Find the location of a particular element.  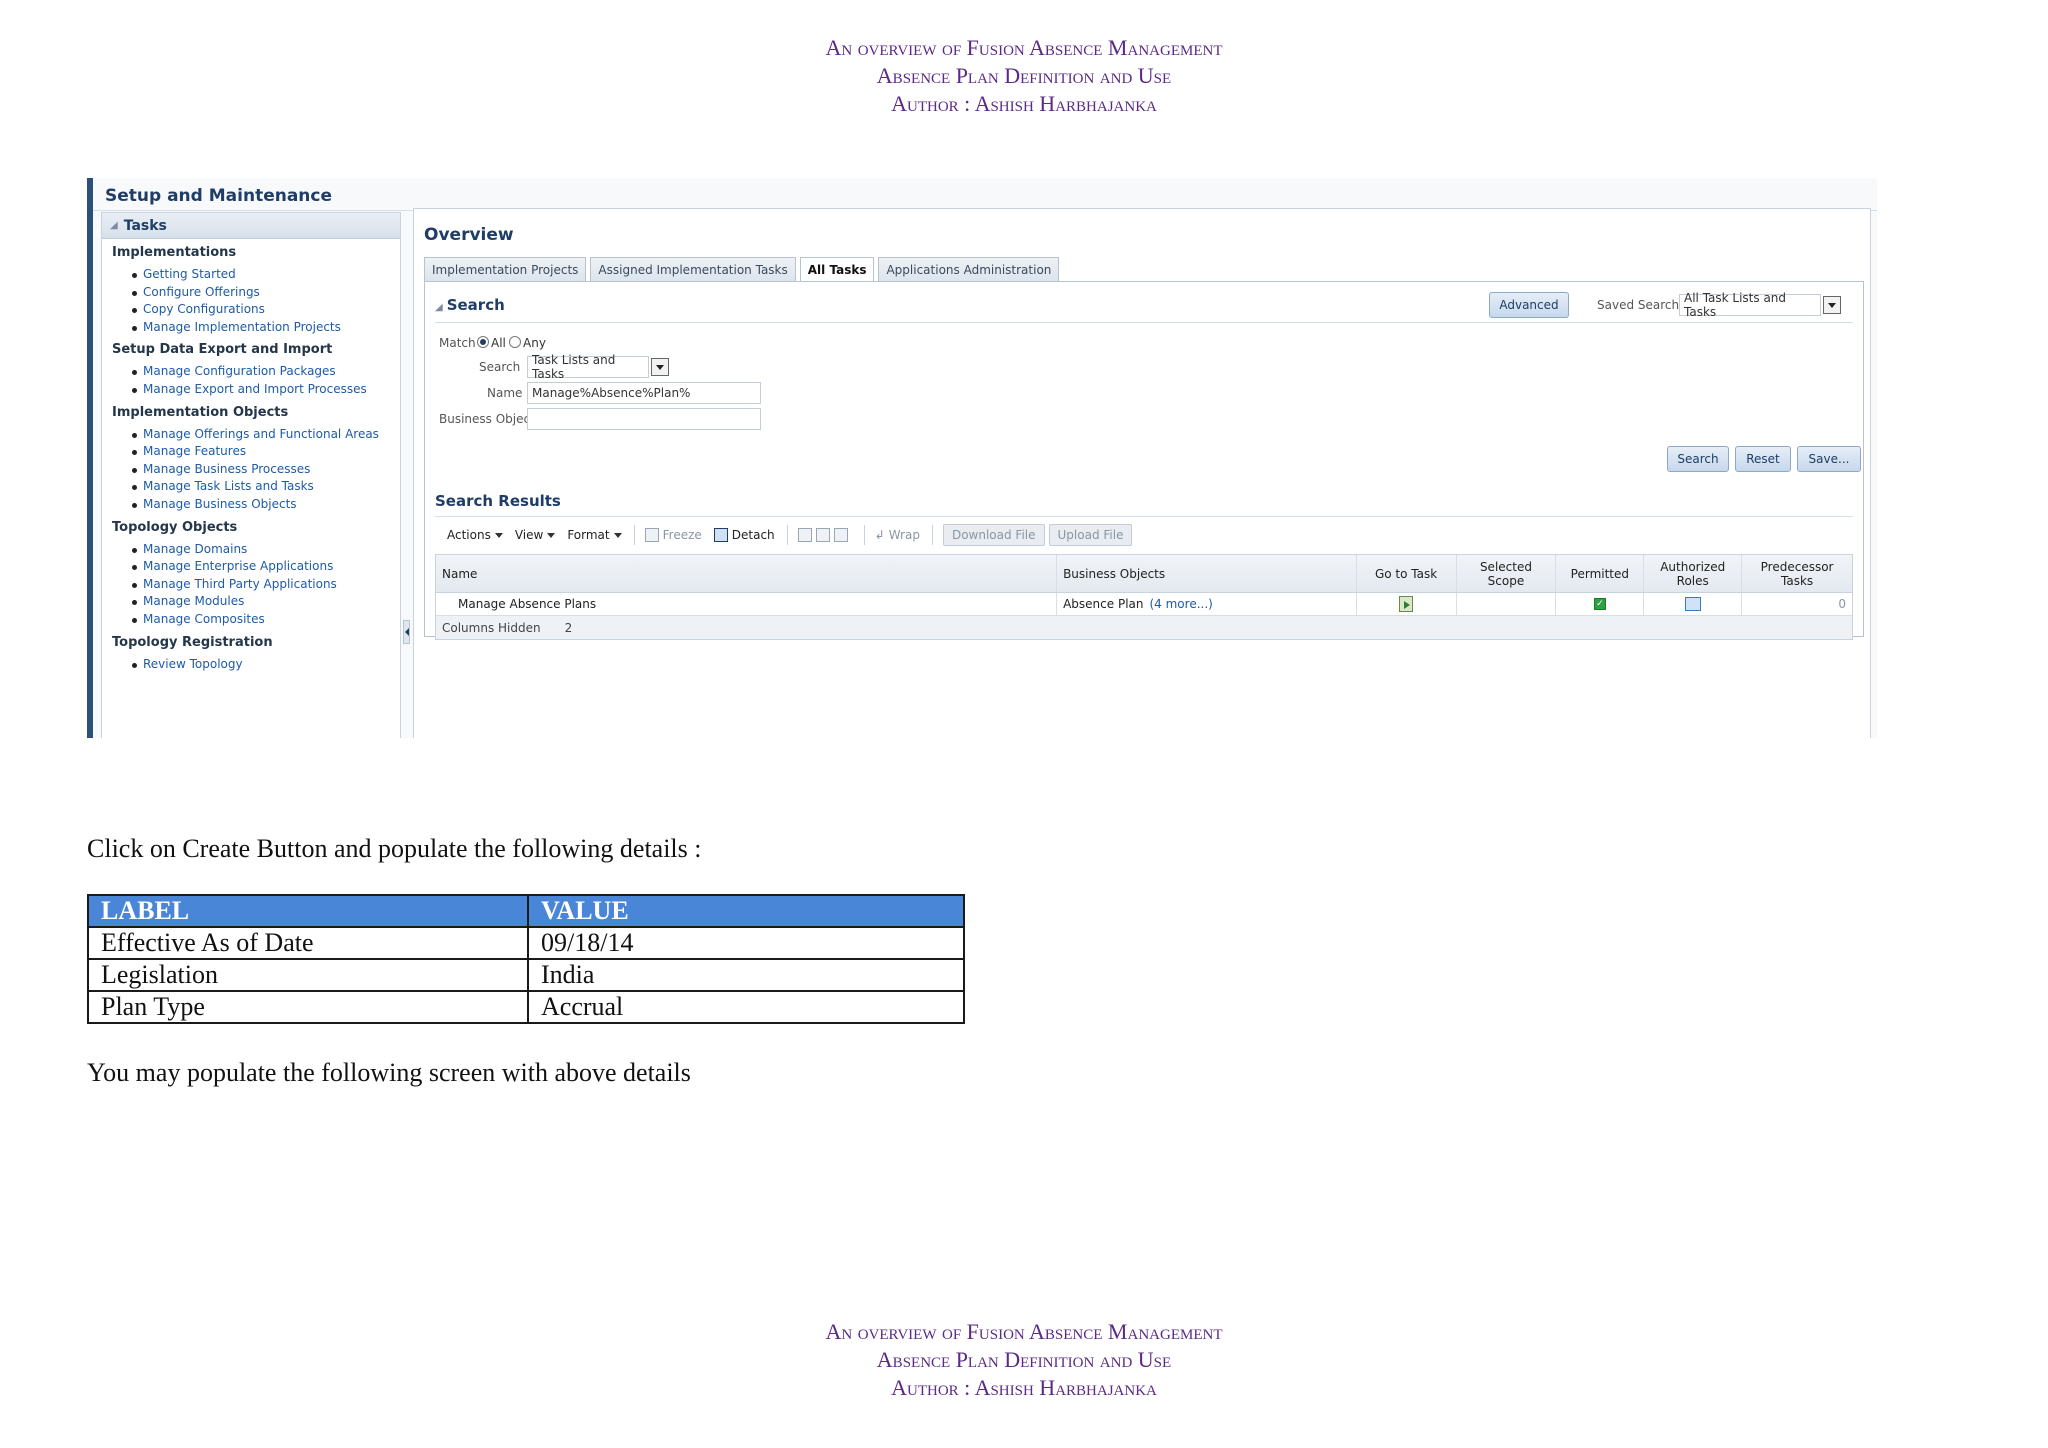

wrap-label: Wrap is located at coordinates (904, 535).